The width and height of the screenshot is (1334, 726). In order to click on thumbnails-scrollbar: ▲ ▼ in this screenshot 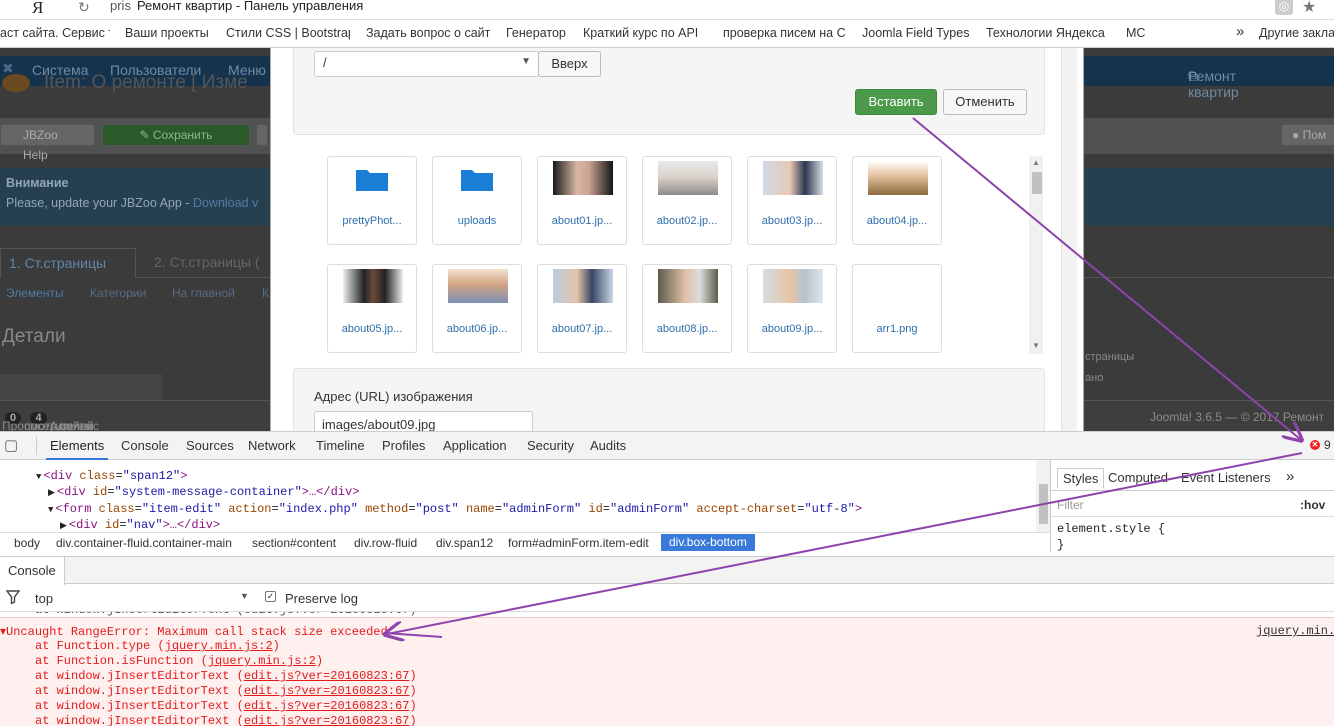, I will do `click(1036, 255)`.